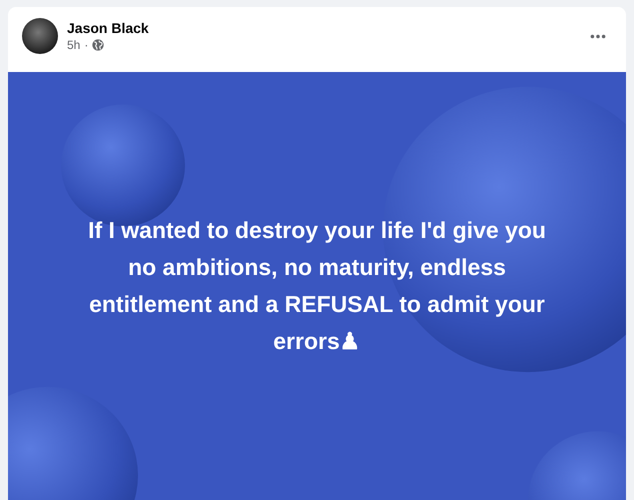  I want to click on post-time: 5h, so click(73, 45).